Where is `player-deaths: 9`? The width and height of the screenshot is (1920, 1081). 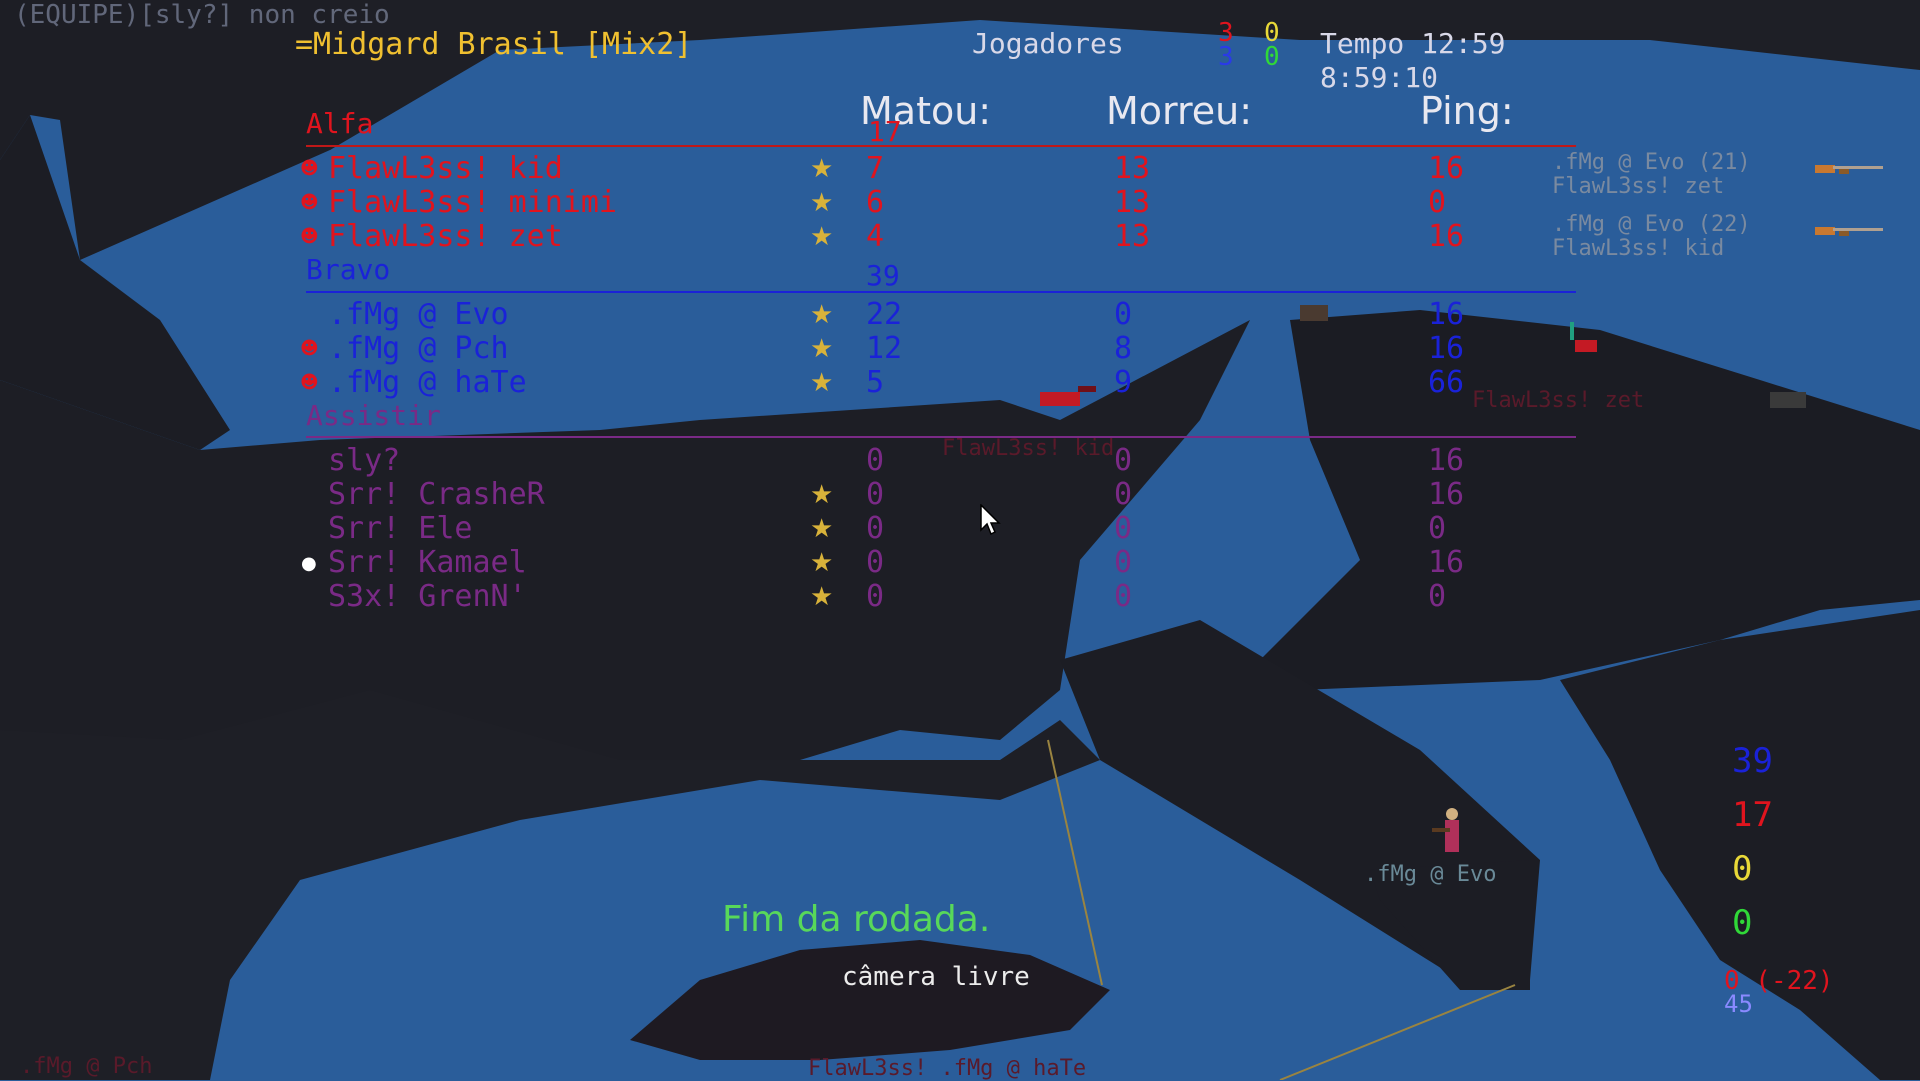
player-deaths: 9 is located at coordinates (1123, 382).